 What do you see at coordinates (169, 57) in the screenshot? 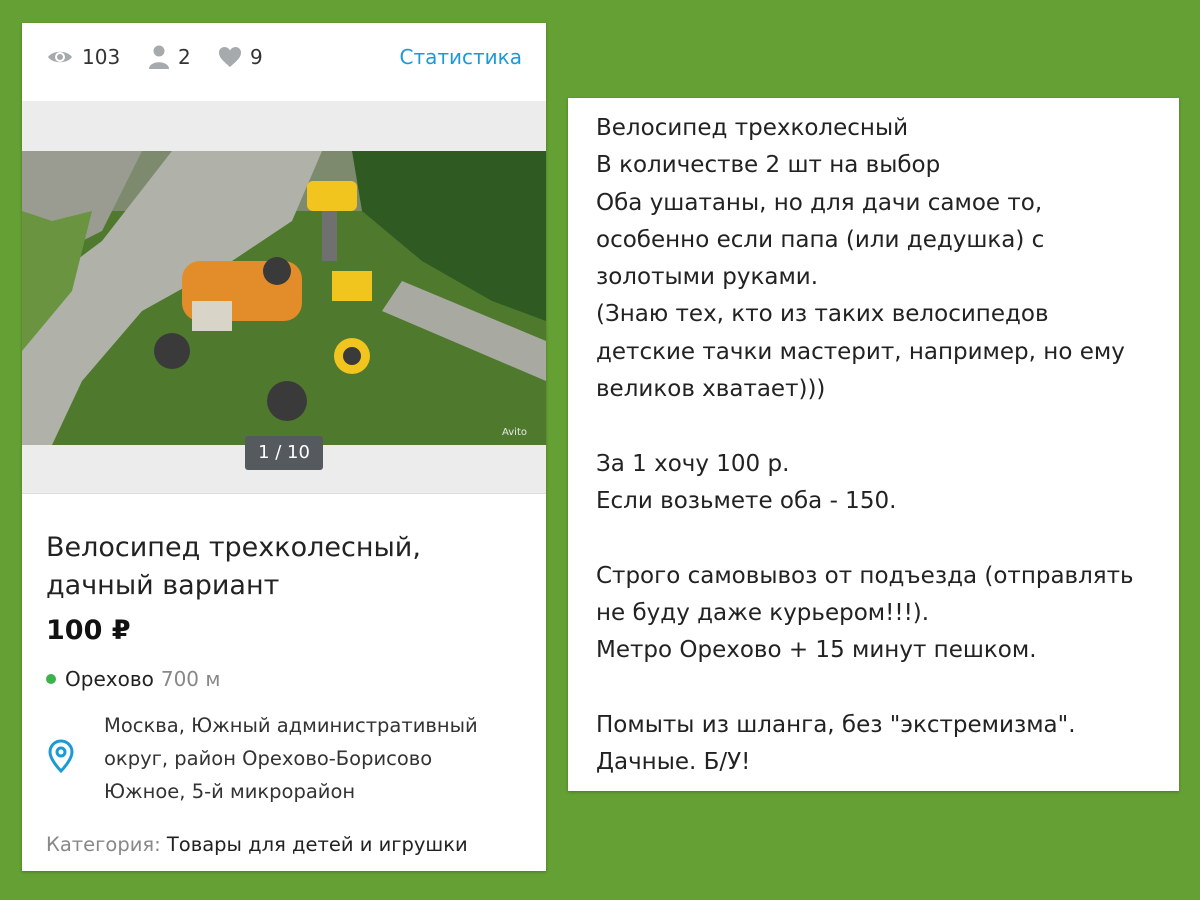
I see `contacts-stat: 2` at bounding box center [169, 57].